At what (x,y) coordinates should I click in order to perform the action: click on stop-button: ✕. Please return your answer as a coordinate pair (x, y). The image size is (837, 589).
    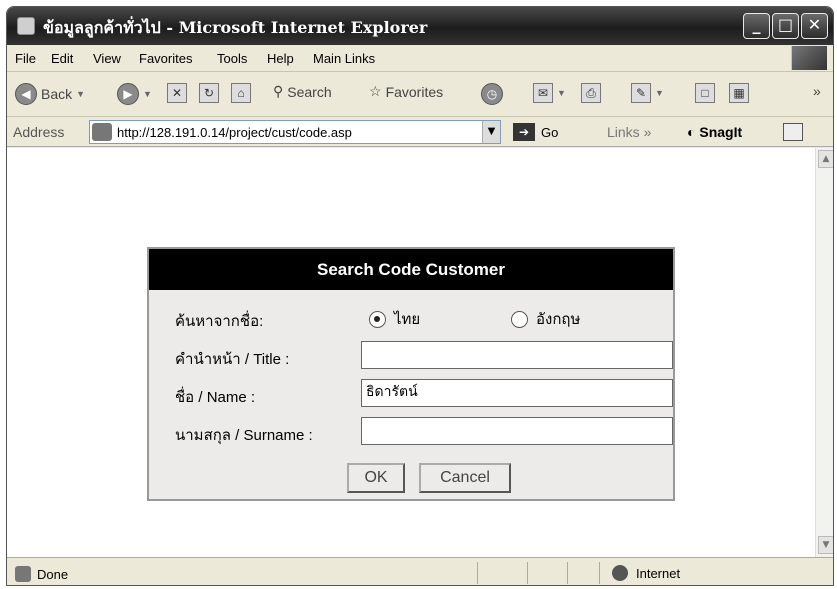
    Looking at the image, I should click on (177, 93).